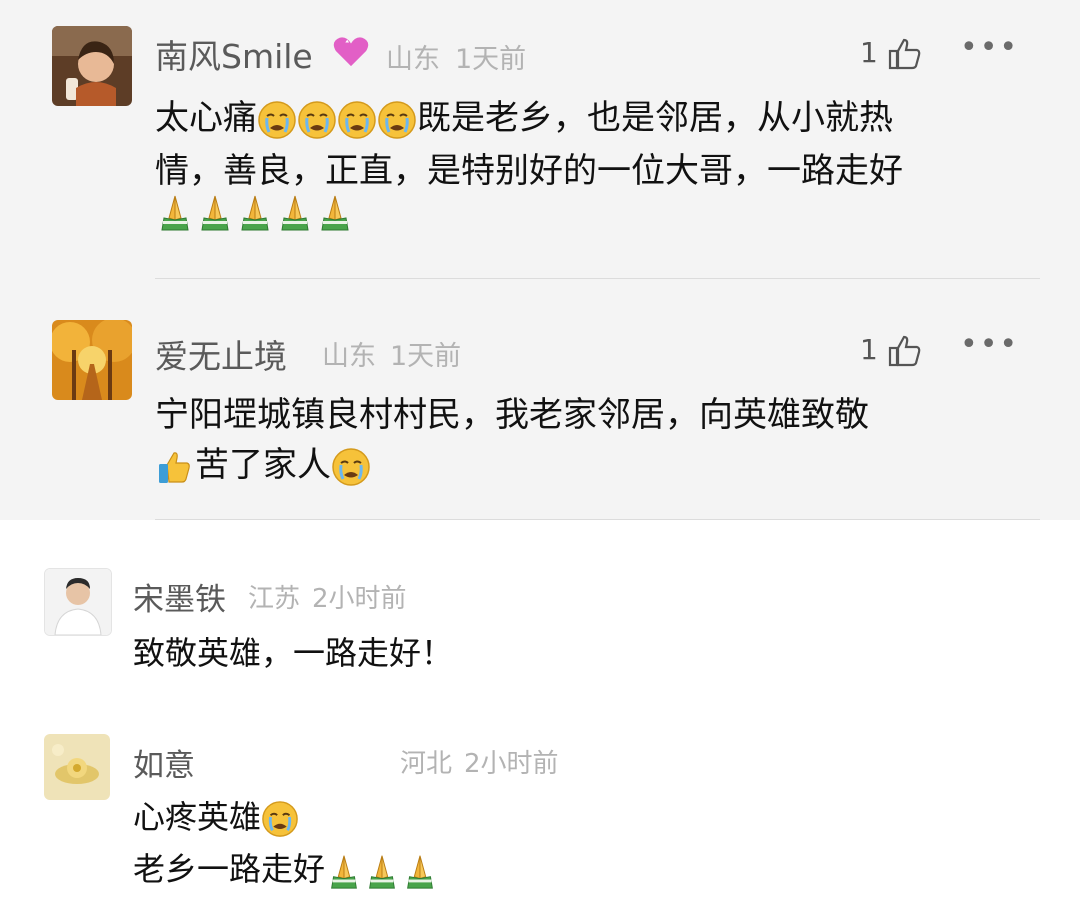  I want to click on comment-text-line: 苦了家人, so click(263, 462).